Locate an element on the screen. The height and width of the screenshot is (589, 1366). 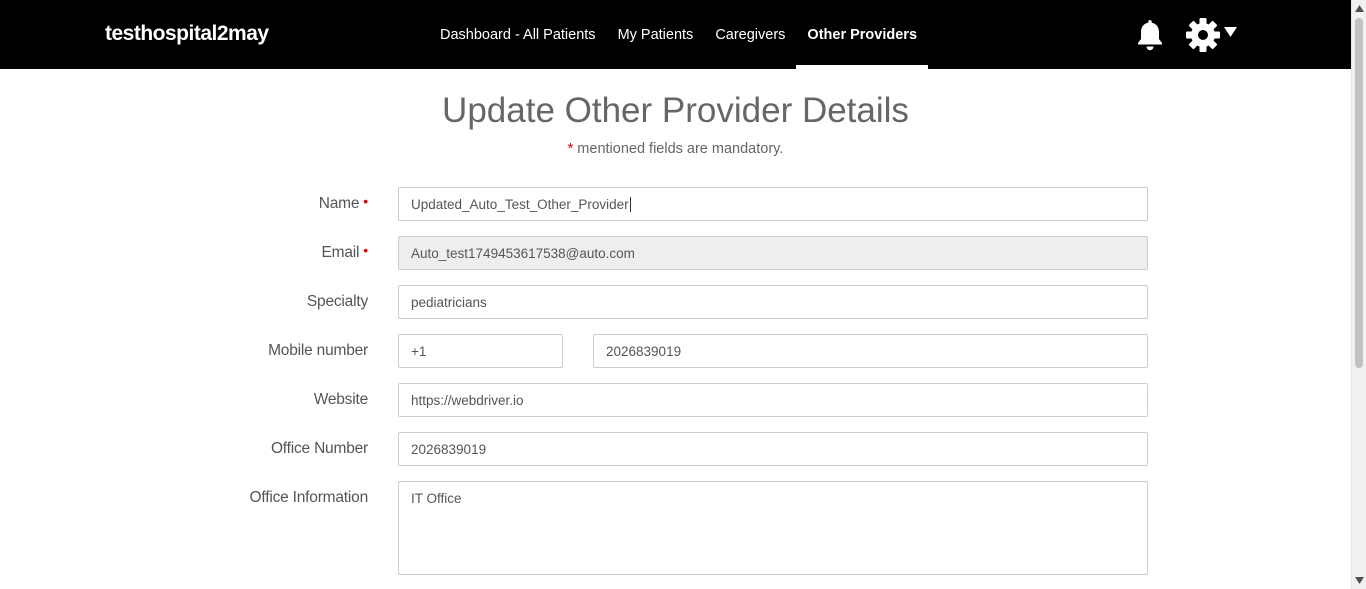
nav-caregivers: Caregivers is located at coordinates (750, 34).